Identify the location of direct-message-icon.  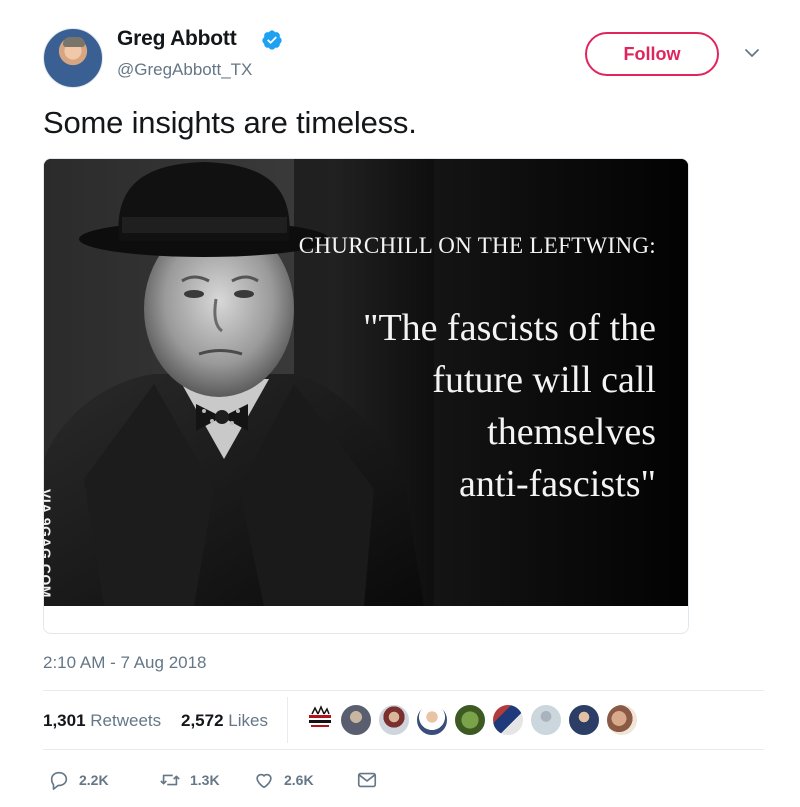
(367, 780).